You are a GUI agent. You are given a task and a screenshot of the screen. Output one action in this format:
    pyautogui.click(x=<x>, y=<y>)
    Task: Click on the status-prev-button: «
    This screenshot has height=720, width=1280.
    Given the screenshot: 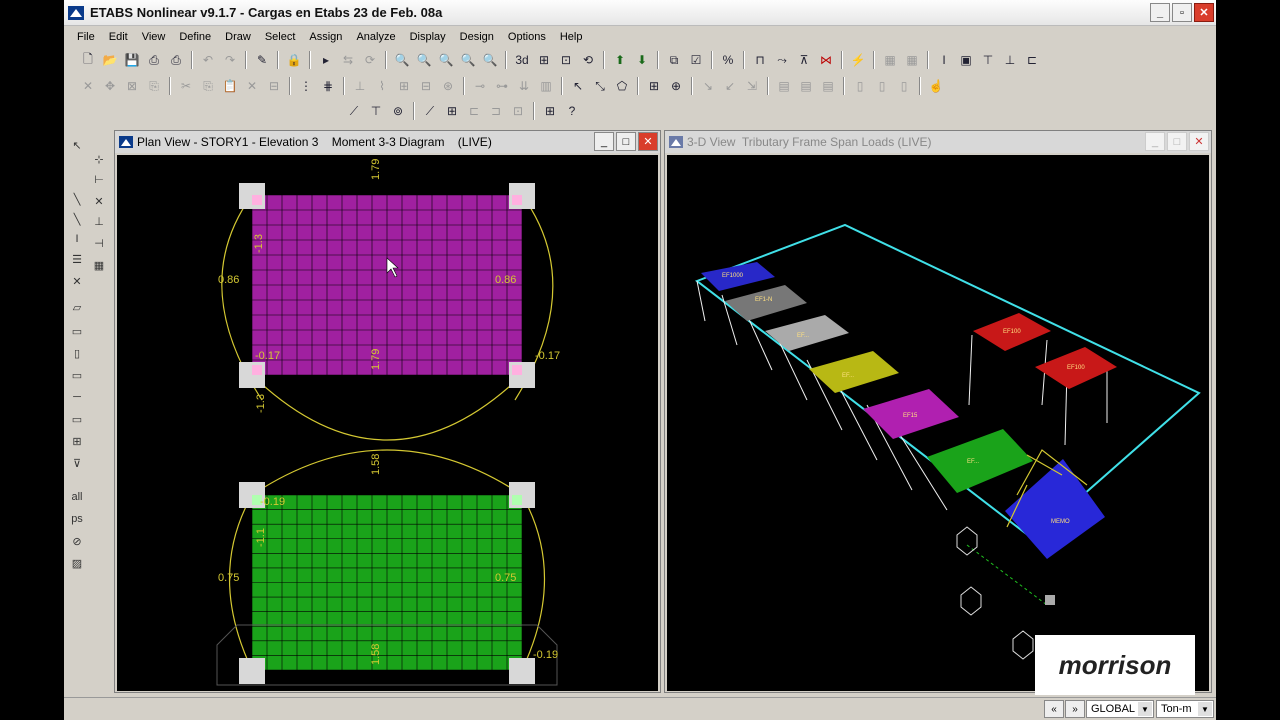 What is the action you would take?
    pyautogui.click(x=1054, y=709)
    